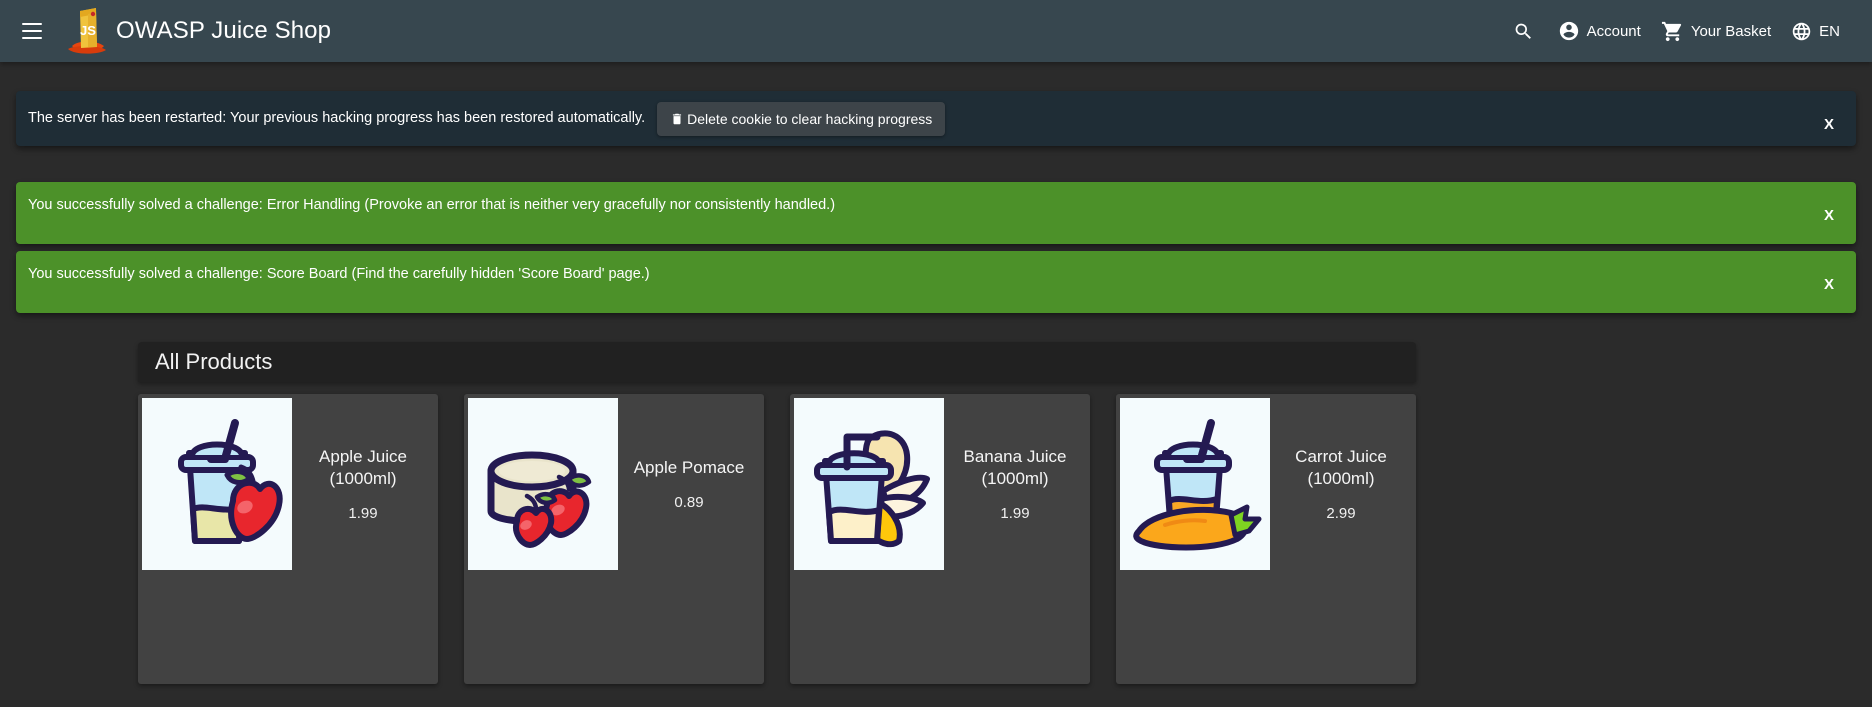 This screenshot has height=707, width=1872. I want to click on product-card: Carrot Juice (1000ml) 2.99, so click(1266, 539).